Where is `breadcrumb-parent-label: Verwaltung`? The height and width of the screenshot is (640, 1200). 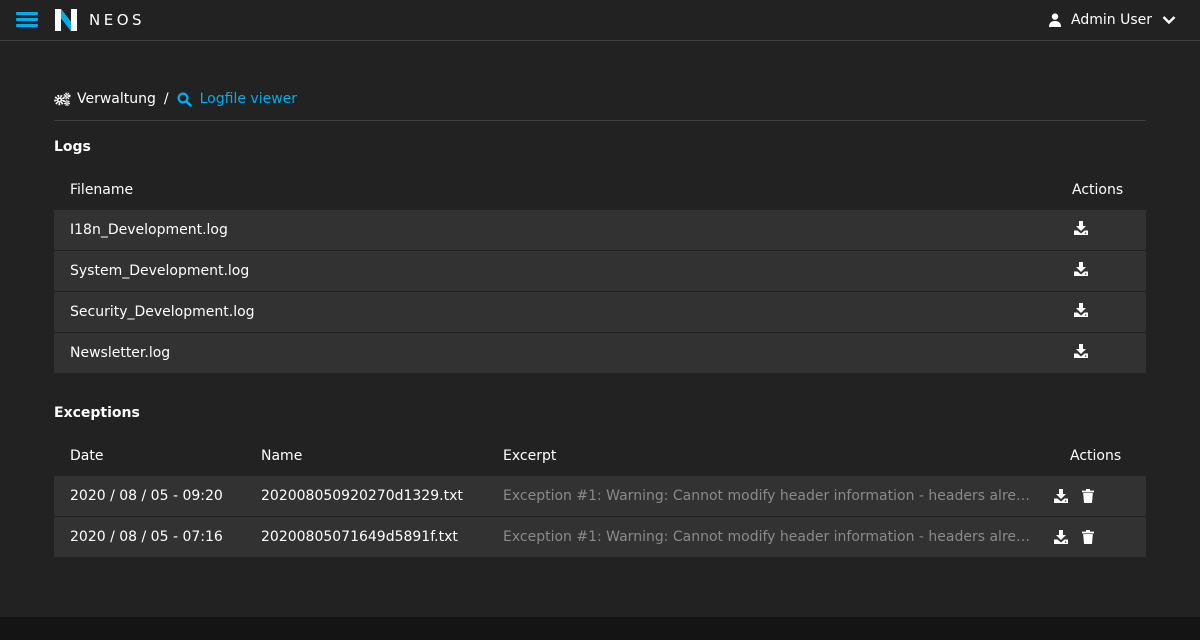 breadcrumb-parent-label: Verwaltung is located at coordinates (116, 99).